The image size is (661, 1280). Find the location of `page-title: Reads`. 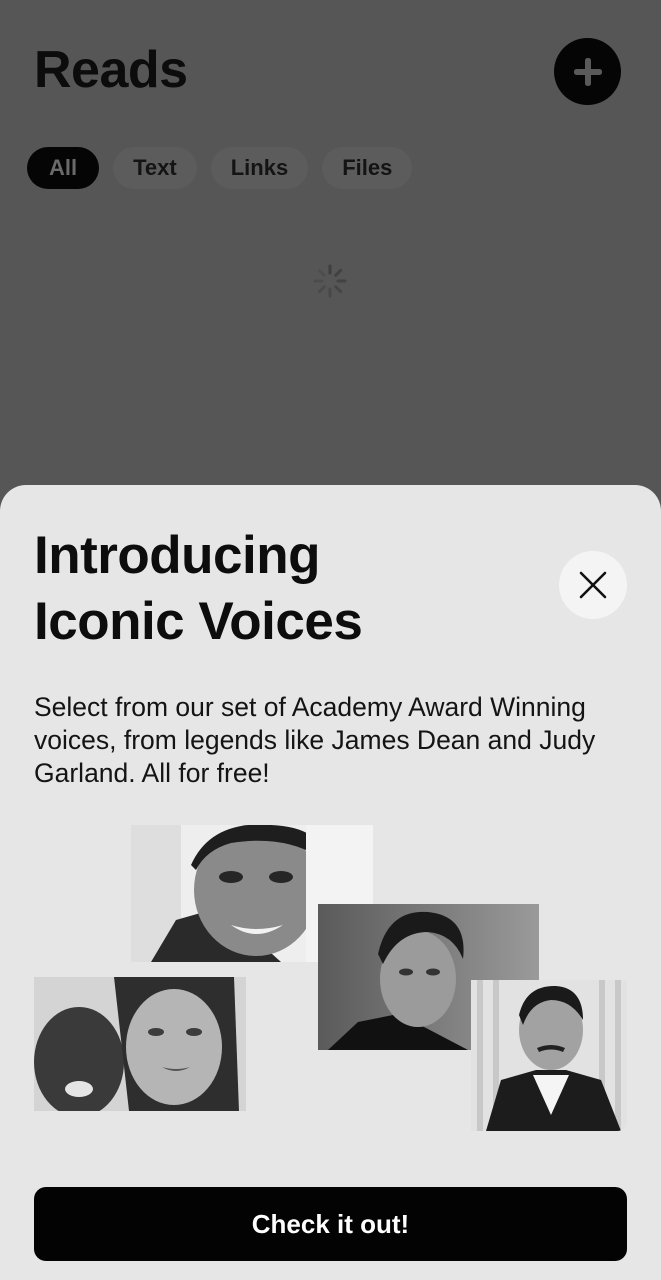

page-title: Reads is located at coordinates (111, 70).